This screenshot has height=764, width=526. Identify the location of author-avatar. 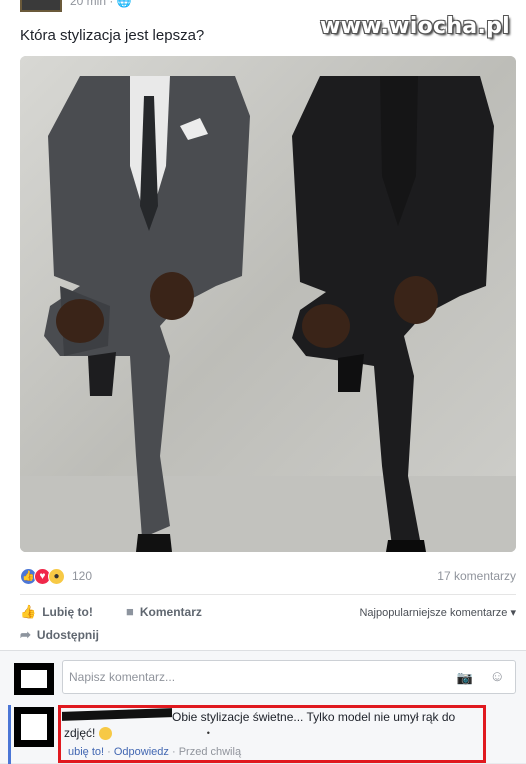
(41, 6).